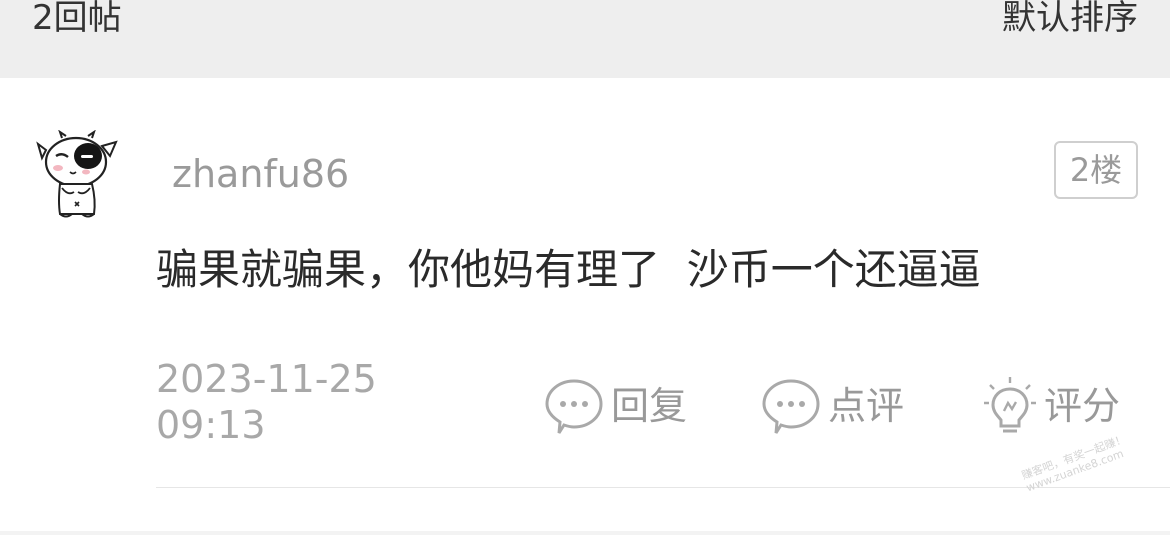 This screenshot has height=535, width=1170. I want to click on rate-label: 评分, so click(1082, 406).